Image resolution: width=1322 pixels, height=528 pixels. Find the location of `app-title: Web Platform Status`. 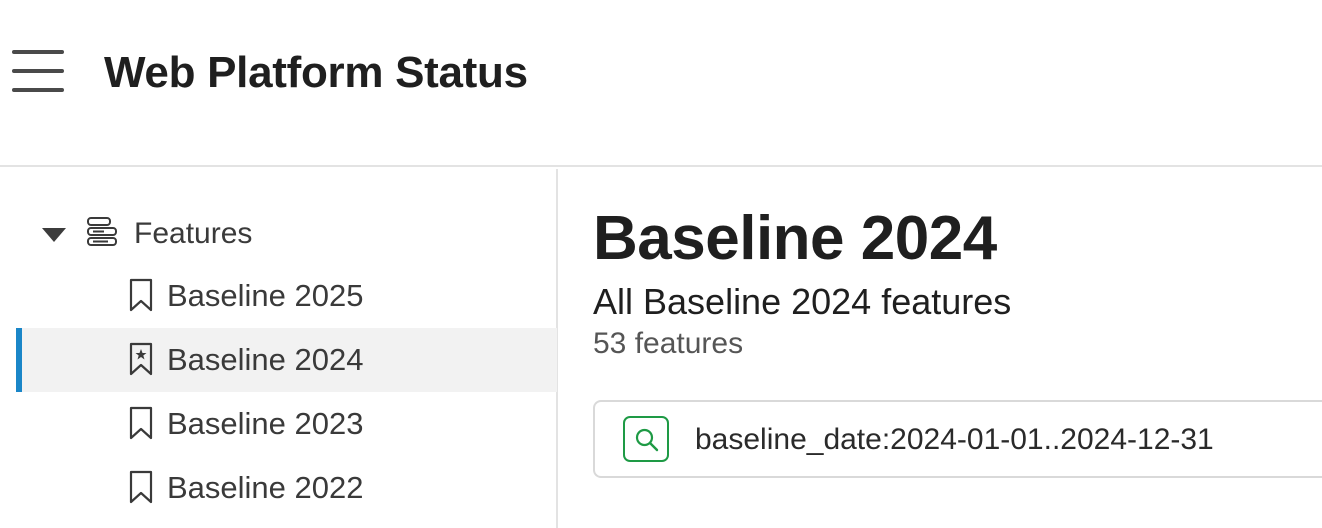

app-title: Web Platform Status is located at coordinates (316, 73).